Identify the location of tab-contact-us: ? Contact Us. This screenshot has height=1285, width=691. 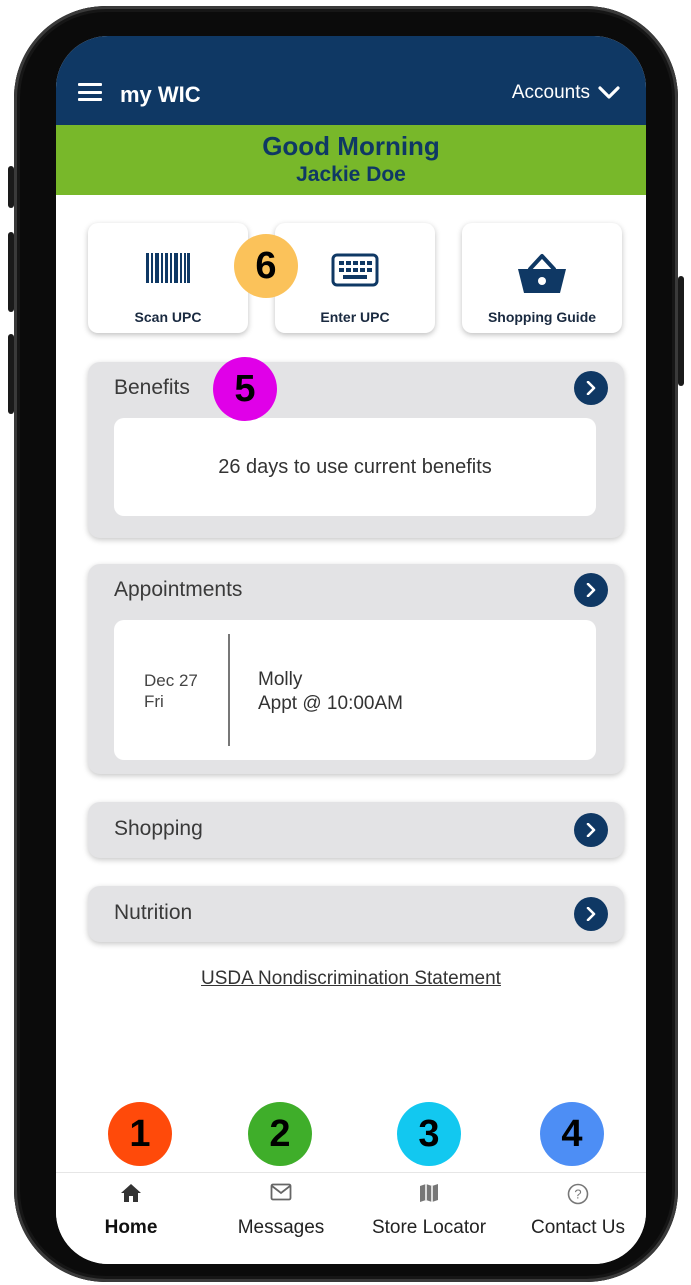
(578, 1218).